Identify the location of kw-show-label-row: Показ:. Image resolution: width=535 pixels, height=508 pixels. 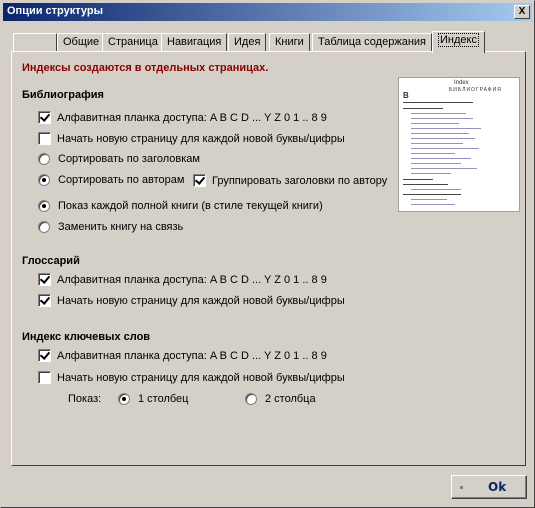
(84, 399).